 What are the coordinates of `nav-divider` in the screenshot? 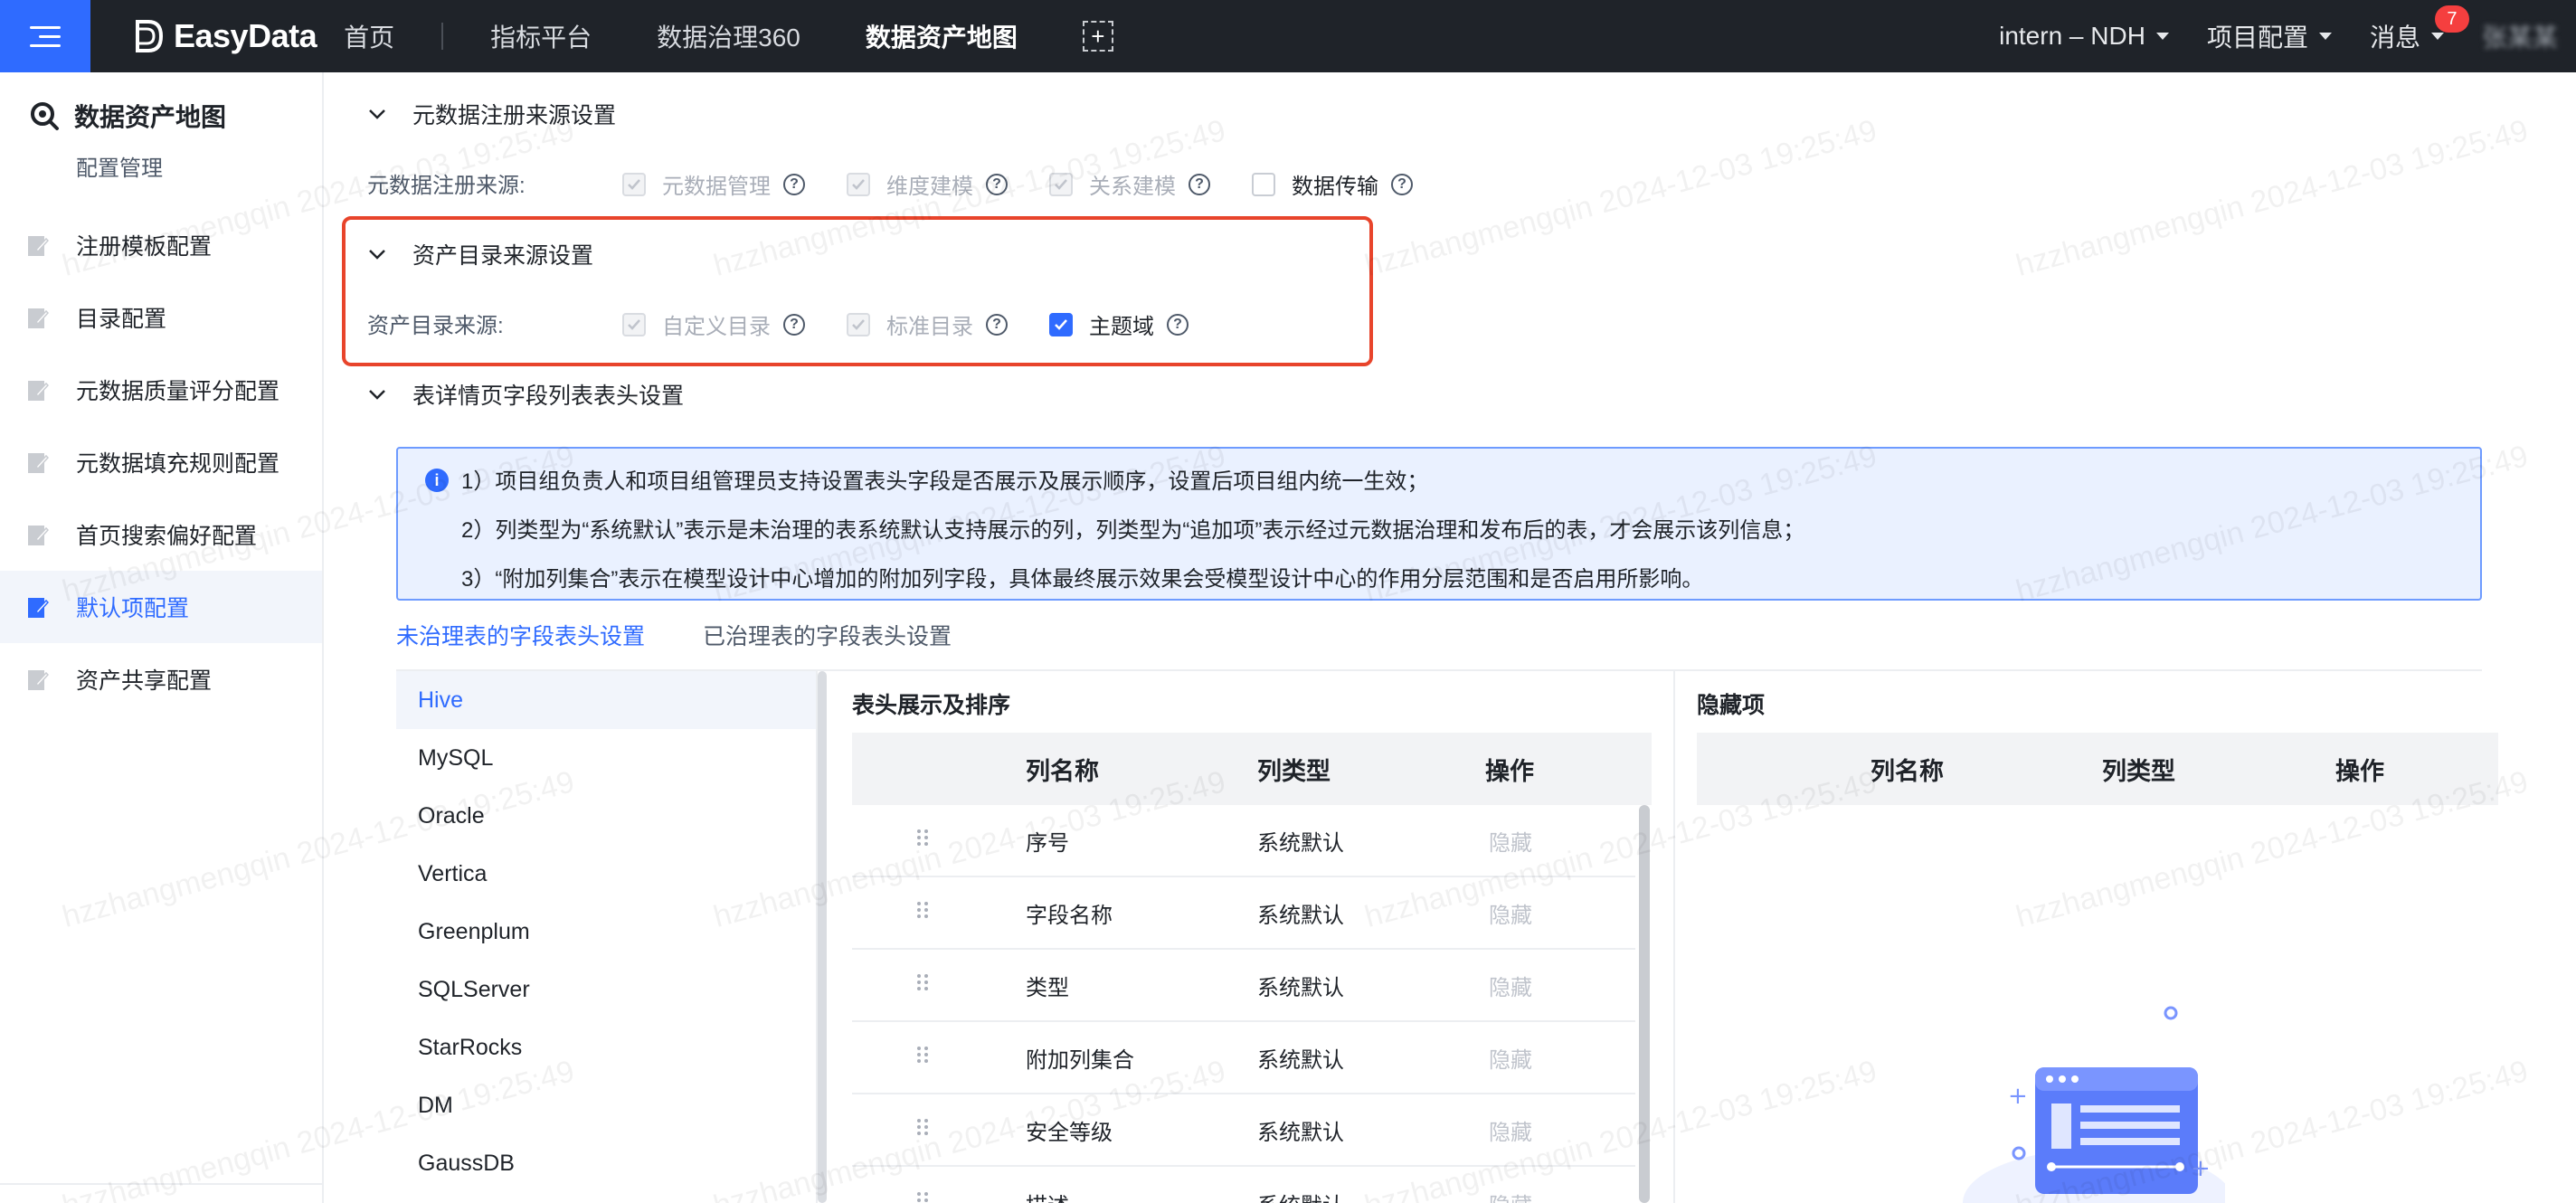 It's located at (443, 36).